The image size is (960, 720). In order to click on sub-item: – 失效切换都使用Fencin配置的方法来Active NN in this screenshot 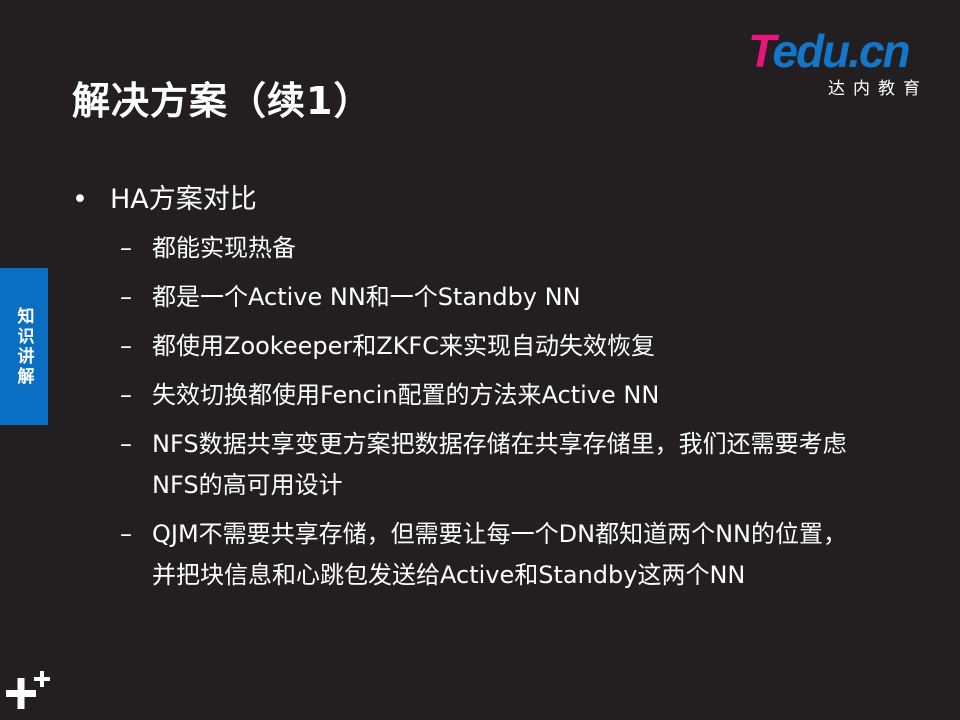, I will do `click(390, 395)`.